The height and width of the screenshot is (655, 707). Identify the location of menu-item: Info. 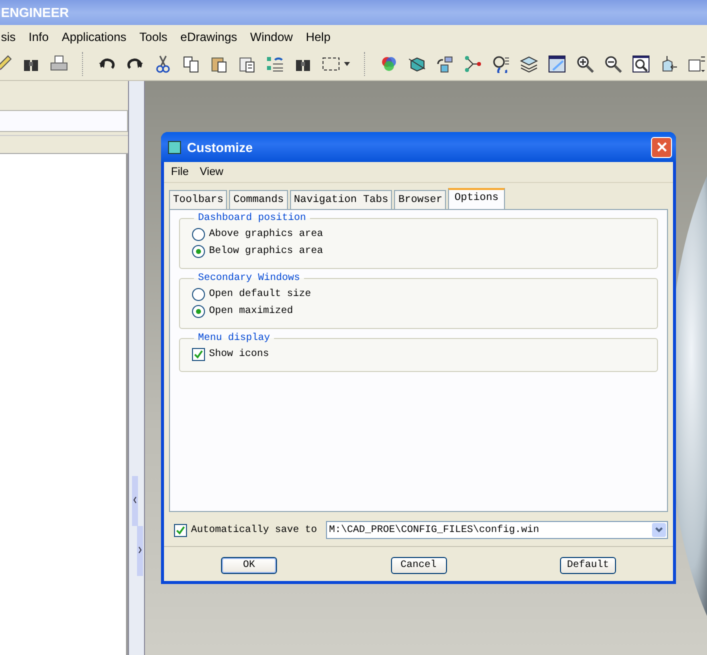
(38, 37).